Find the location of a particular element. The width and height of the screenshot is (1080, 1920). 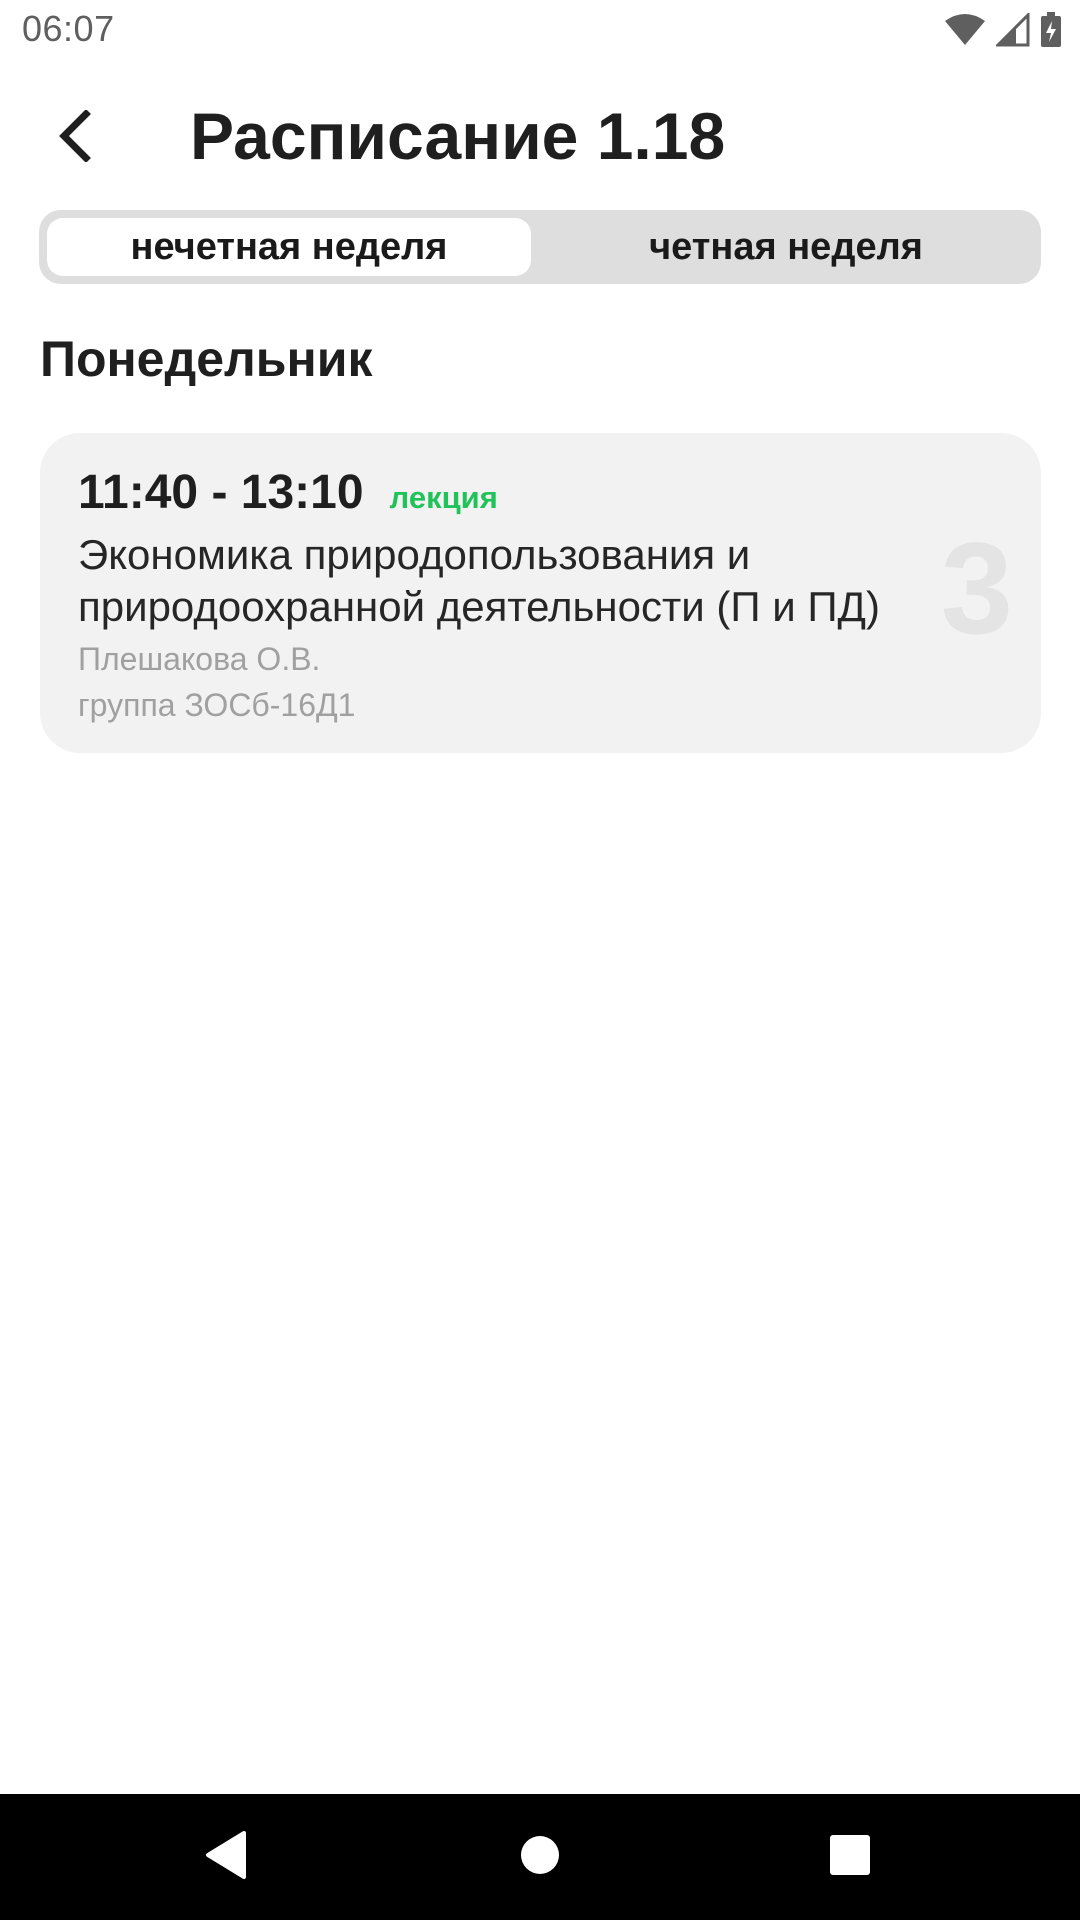

wifi-icon is located at coordinates (965, 32).